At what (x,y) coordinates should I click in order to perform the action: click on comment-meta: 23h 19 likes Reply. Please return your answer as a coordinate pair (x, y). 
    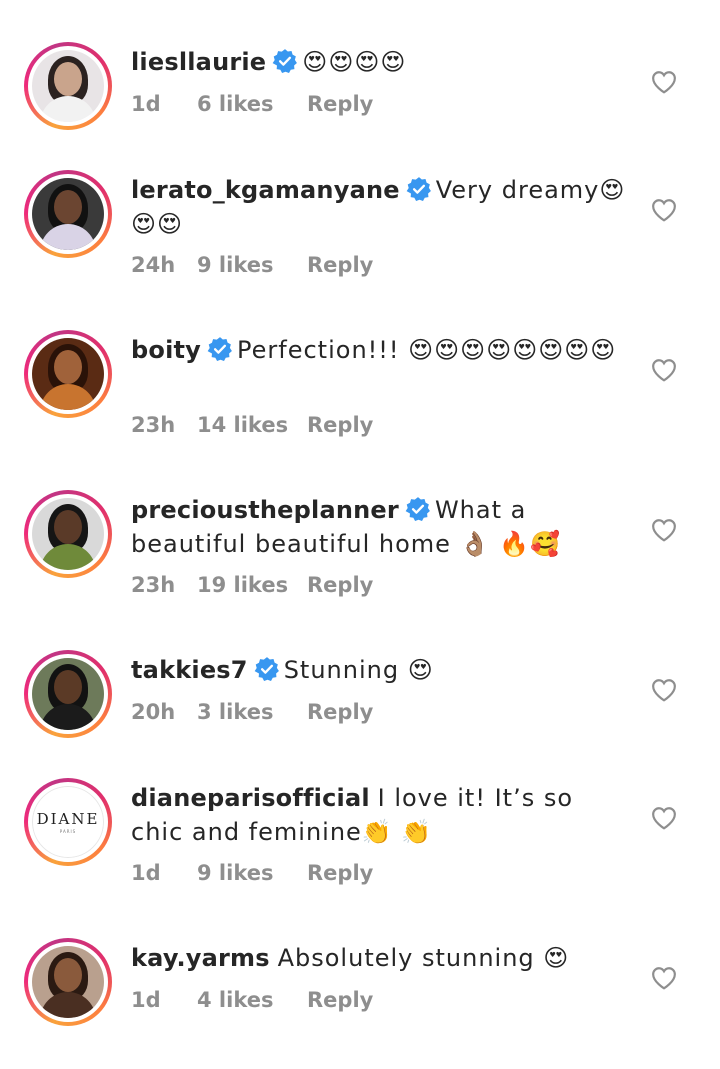
    Looking at the image, I should click on (252, 585).